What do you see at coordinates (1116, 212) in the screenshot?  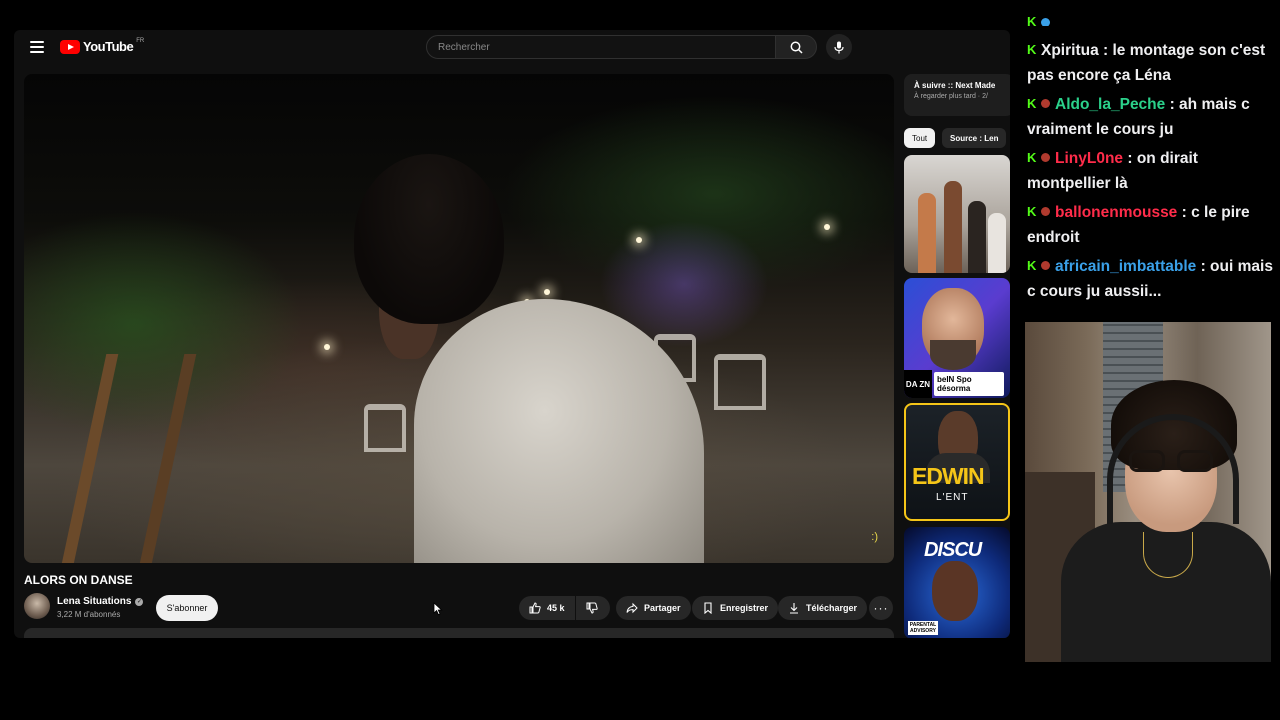 I see `chat-username: ballonenmousse` at bounding box center [1116, 212].